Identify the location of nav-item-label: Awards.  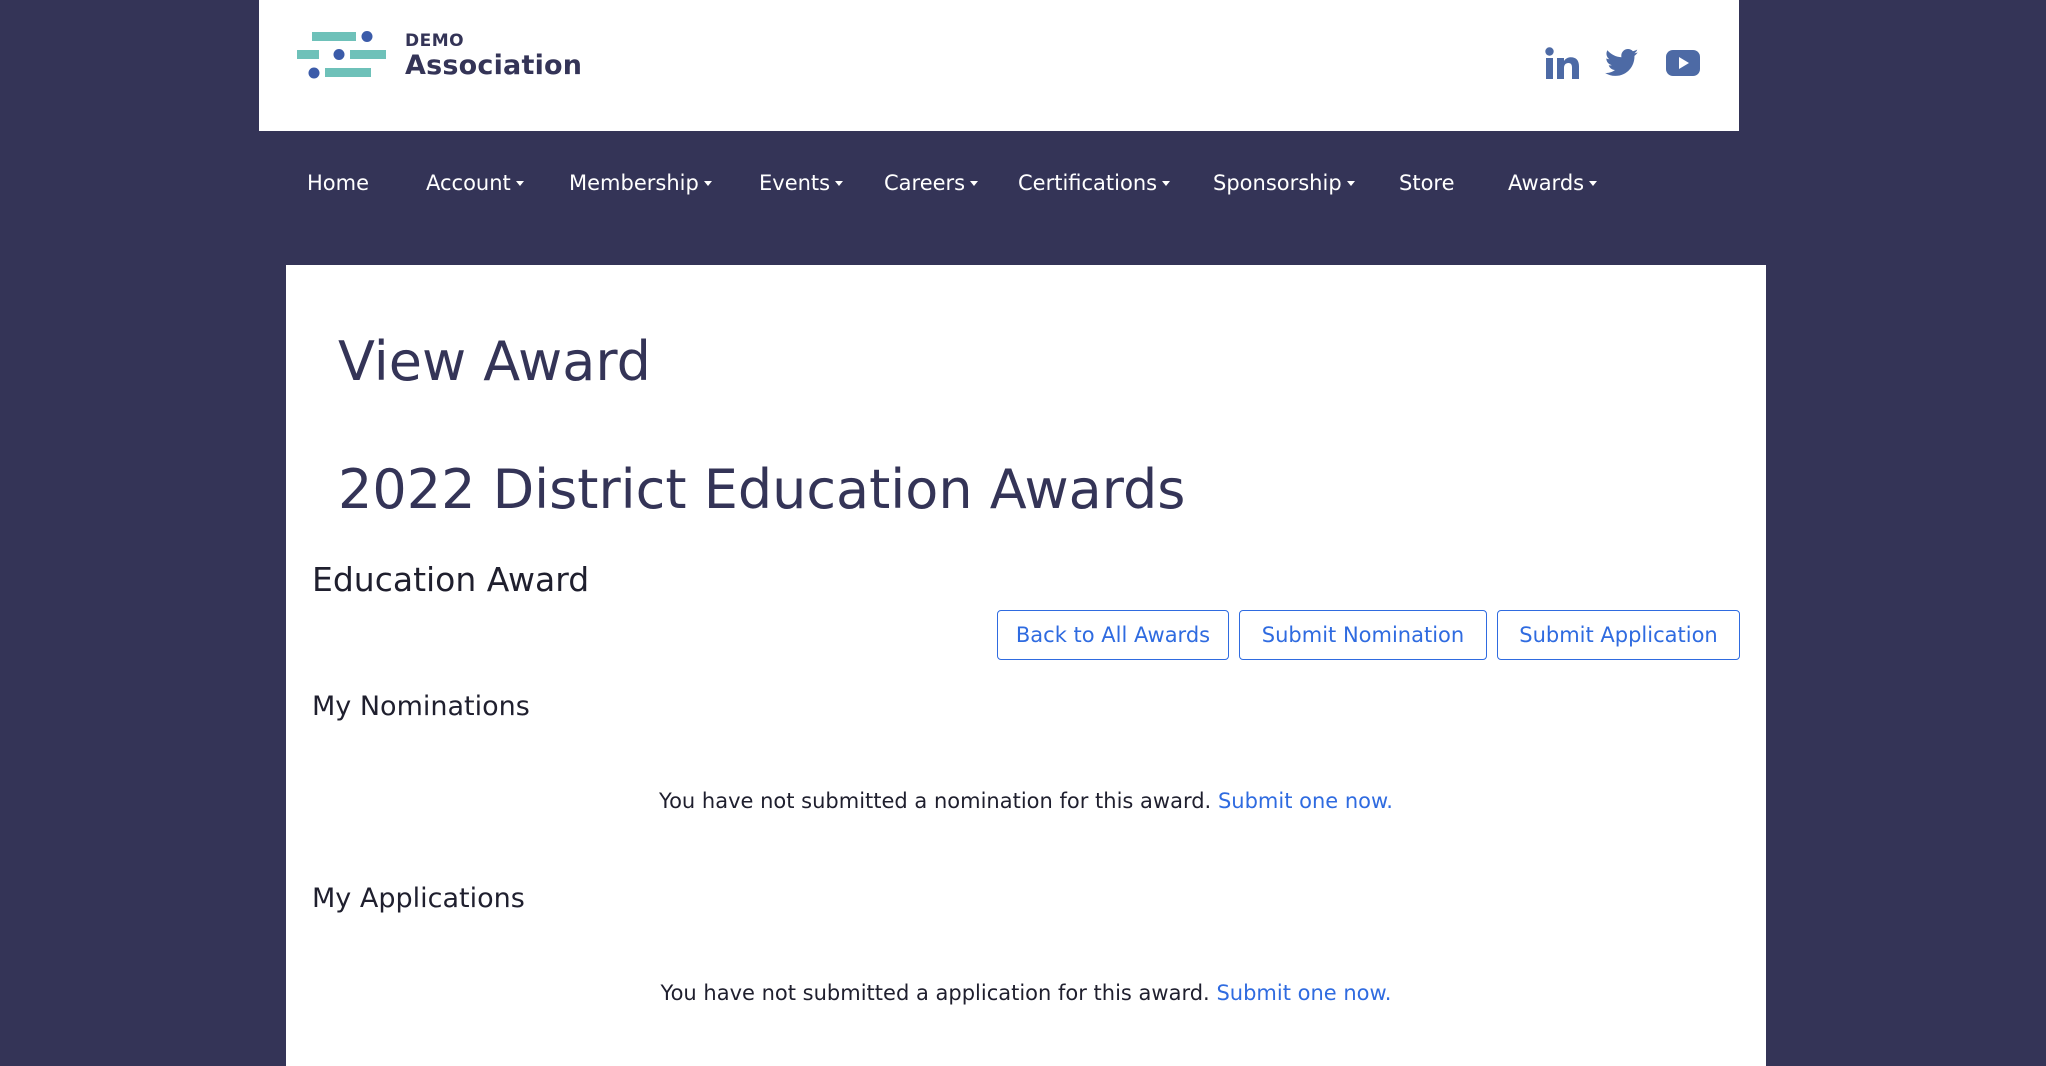
(1546, 183).